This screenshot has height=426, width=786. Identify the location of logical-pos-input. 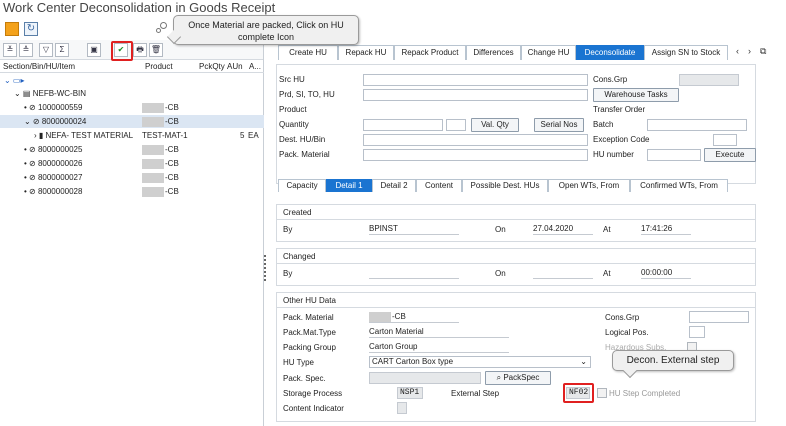
(697, 332).